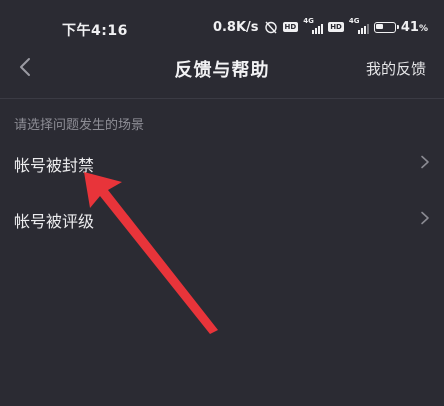  I want to click on list-item-account-banned: 帐号被封禁, so click(222, 162).